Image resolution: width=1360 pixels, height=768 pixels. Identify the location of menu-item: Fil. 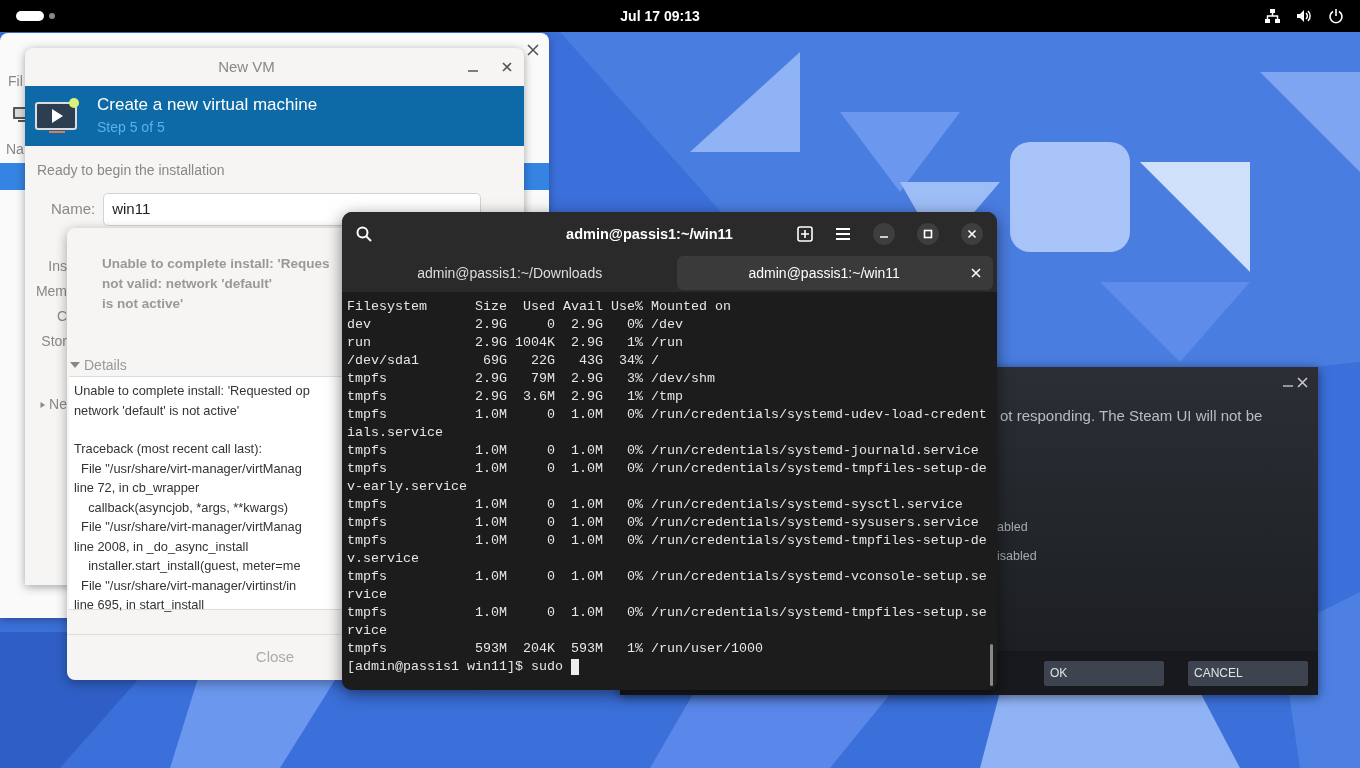
(15, 81).